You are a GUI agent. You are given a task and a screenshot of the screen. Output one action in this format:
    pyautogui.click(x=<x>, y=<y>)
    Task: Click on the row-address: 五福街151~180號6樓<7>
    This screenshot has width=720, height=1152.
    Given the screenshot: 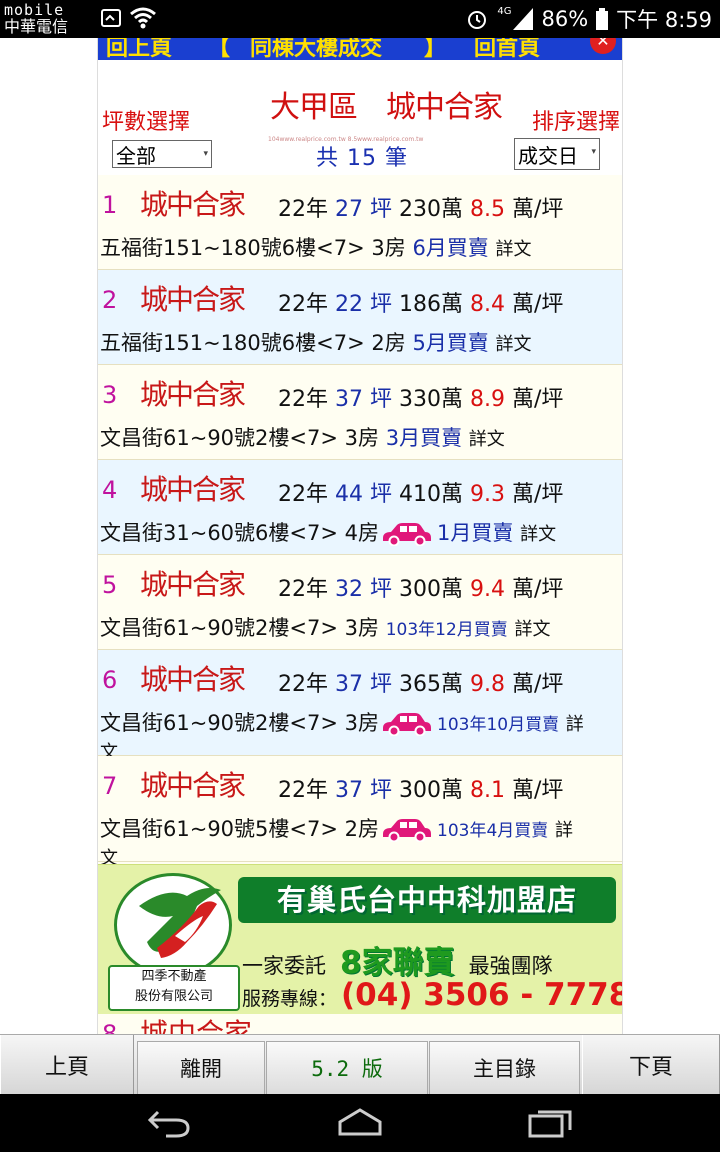 What is the action you would take?
    pyautogui.click(x=232, y=248)
    